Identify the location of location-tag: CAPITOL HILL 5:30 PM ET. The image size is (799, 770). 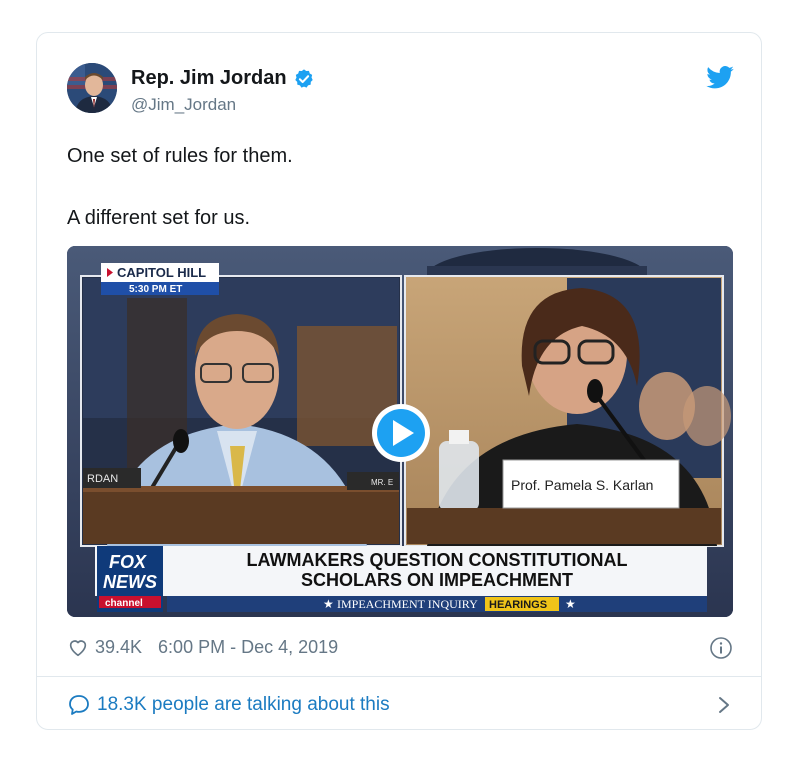
(160, 279).